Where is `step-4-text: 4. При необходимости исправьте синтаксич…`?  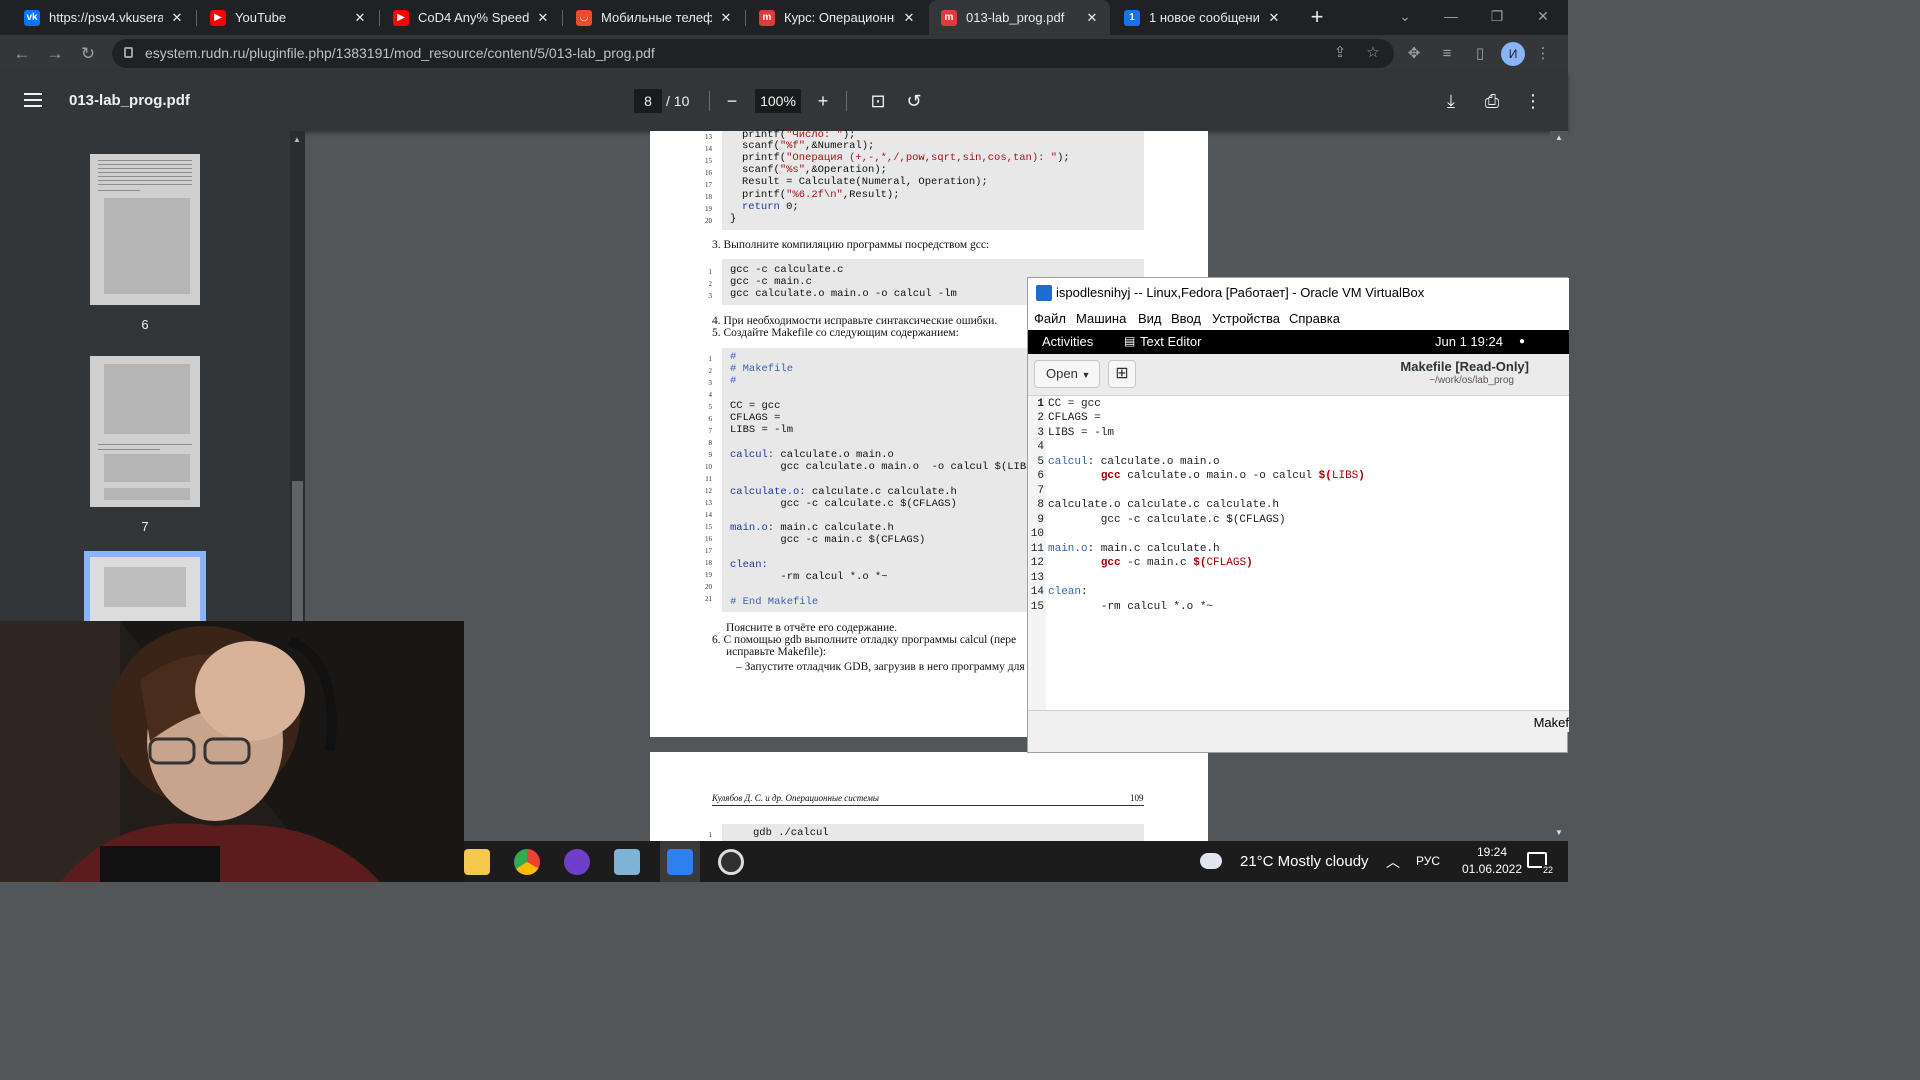
step-4-text: 4. При необходимости исправьте синтаксич… is located at coordinates (855, 321).